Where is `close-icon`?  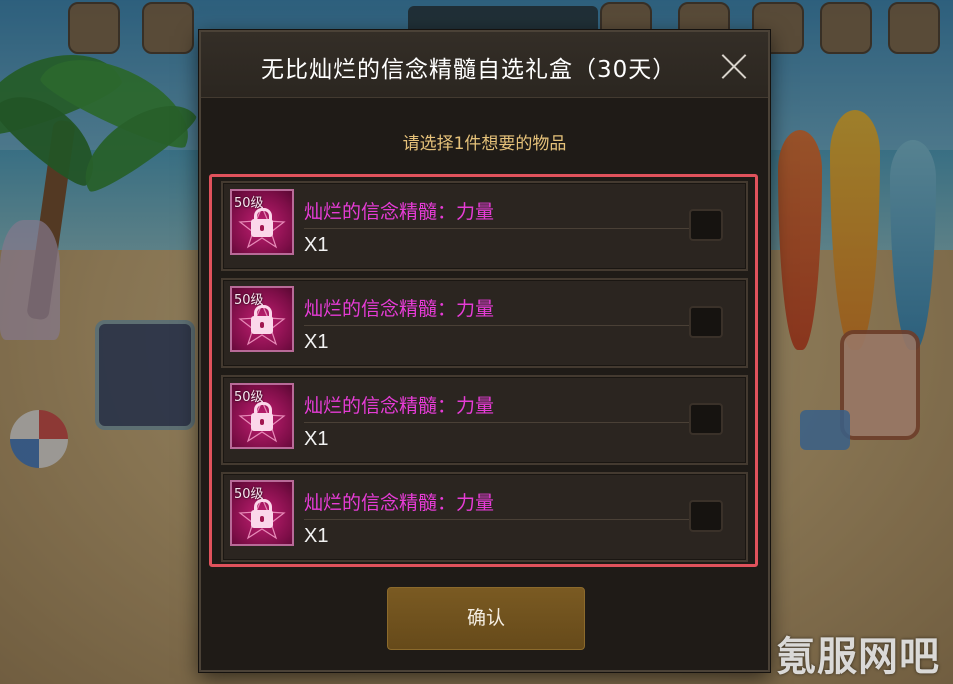
close-icon is located at coordinates (734, 66).